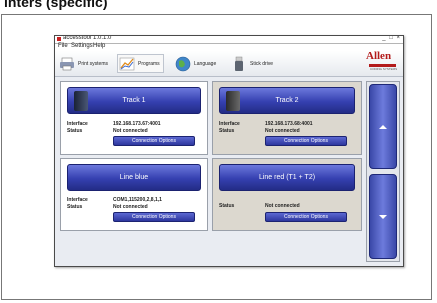 Image resolution: width=437 pixels, height=303 pixels. What do you see at coordinates (137, 124) in the screenshot?
I see `interface-value: 192.168.173.67:4001` at bounding box center [137, 124].